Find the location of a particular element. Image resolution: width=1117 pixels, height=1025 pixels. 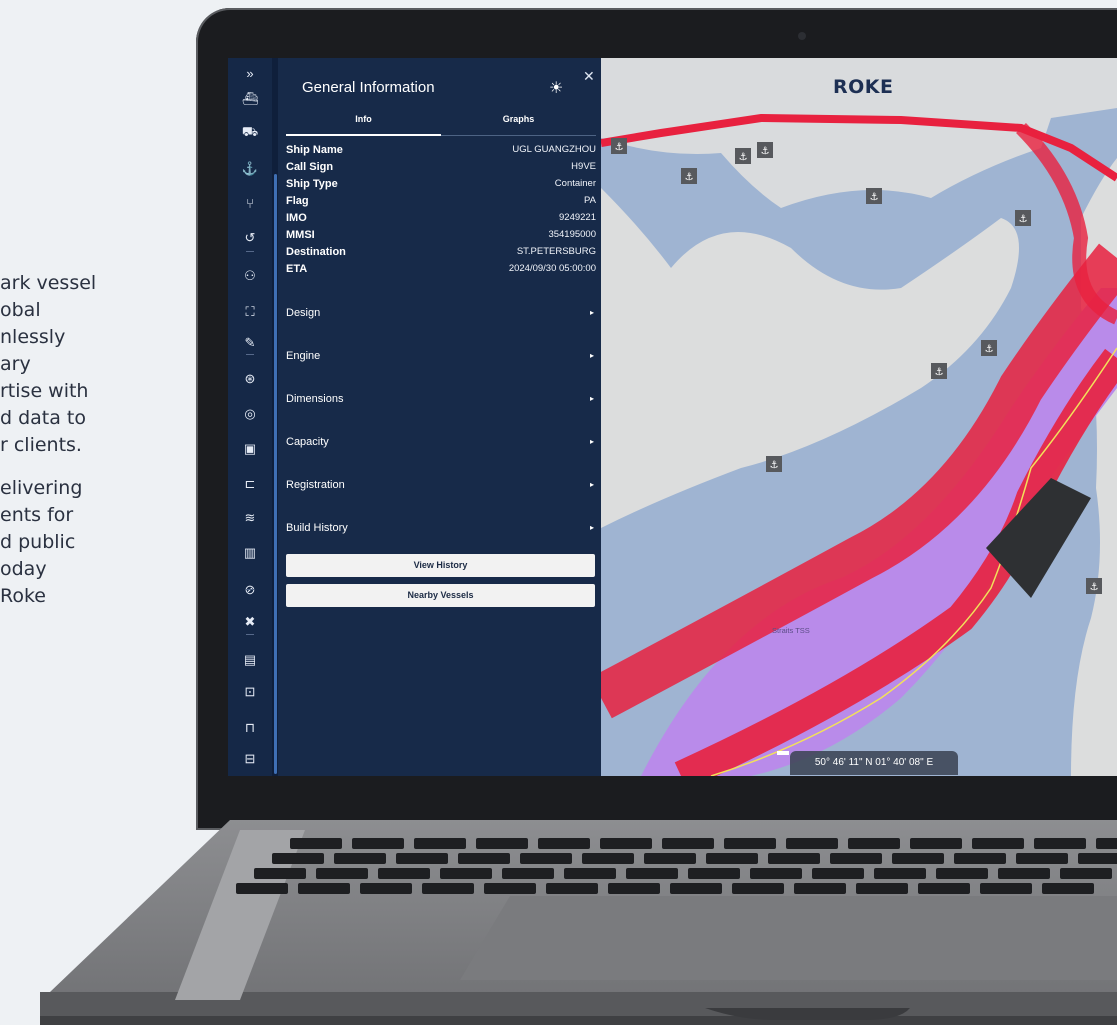

close-icon: ✕ is located at coordinates (589, 76).